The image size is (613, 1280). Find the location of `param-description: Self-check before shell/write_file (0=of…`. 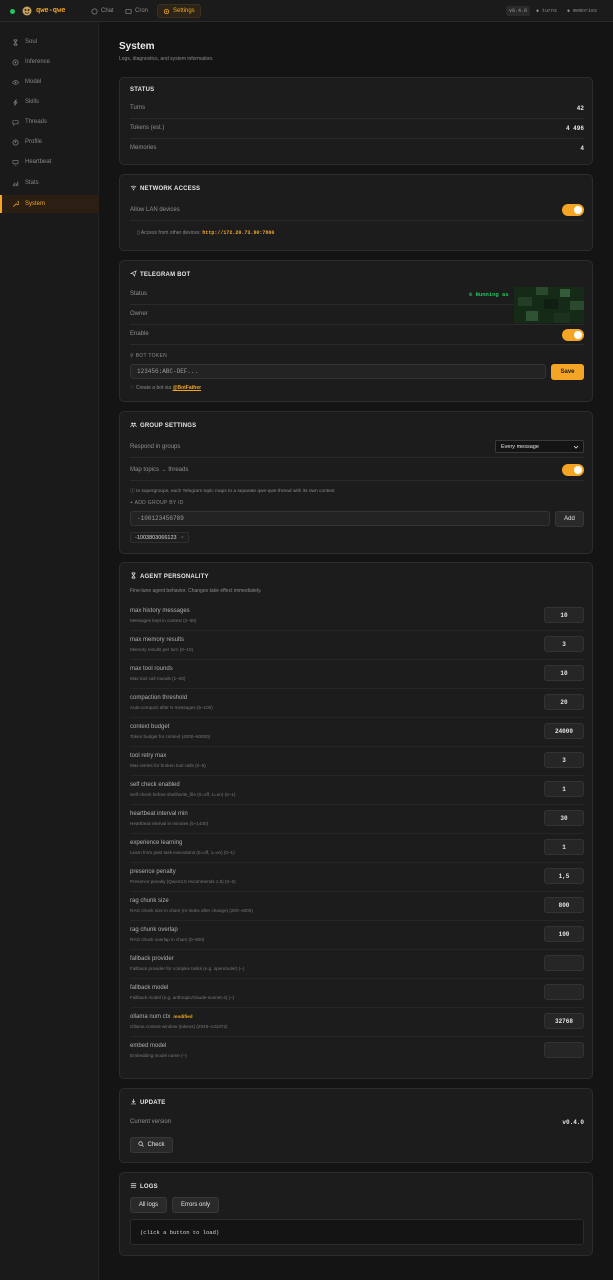

param-description: Self-check before shell/write_file (0=of… is located at coordinates (183, 794).